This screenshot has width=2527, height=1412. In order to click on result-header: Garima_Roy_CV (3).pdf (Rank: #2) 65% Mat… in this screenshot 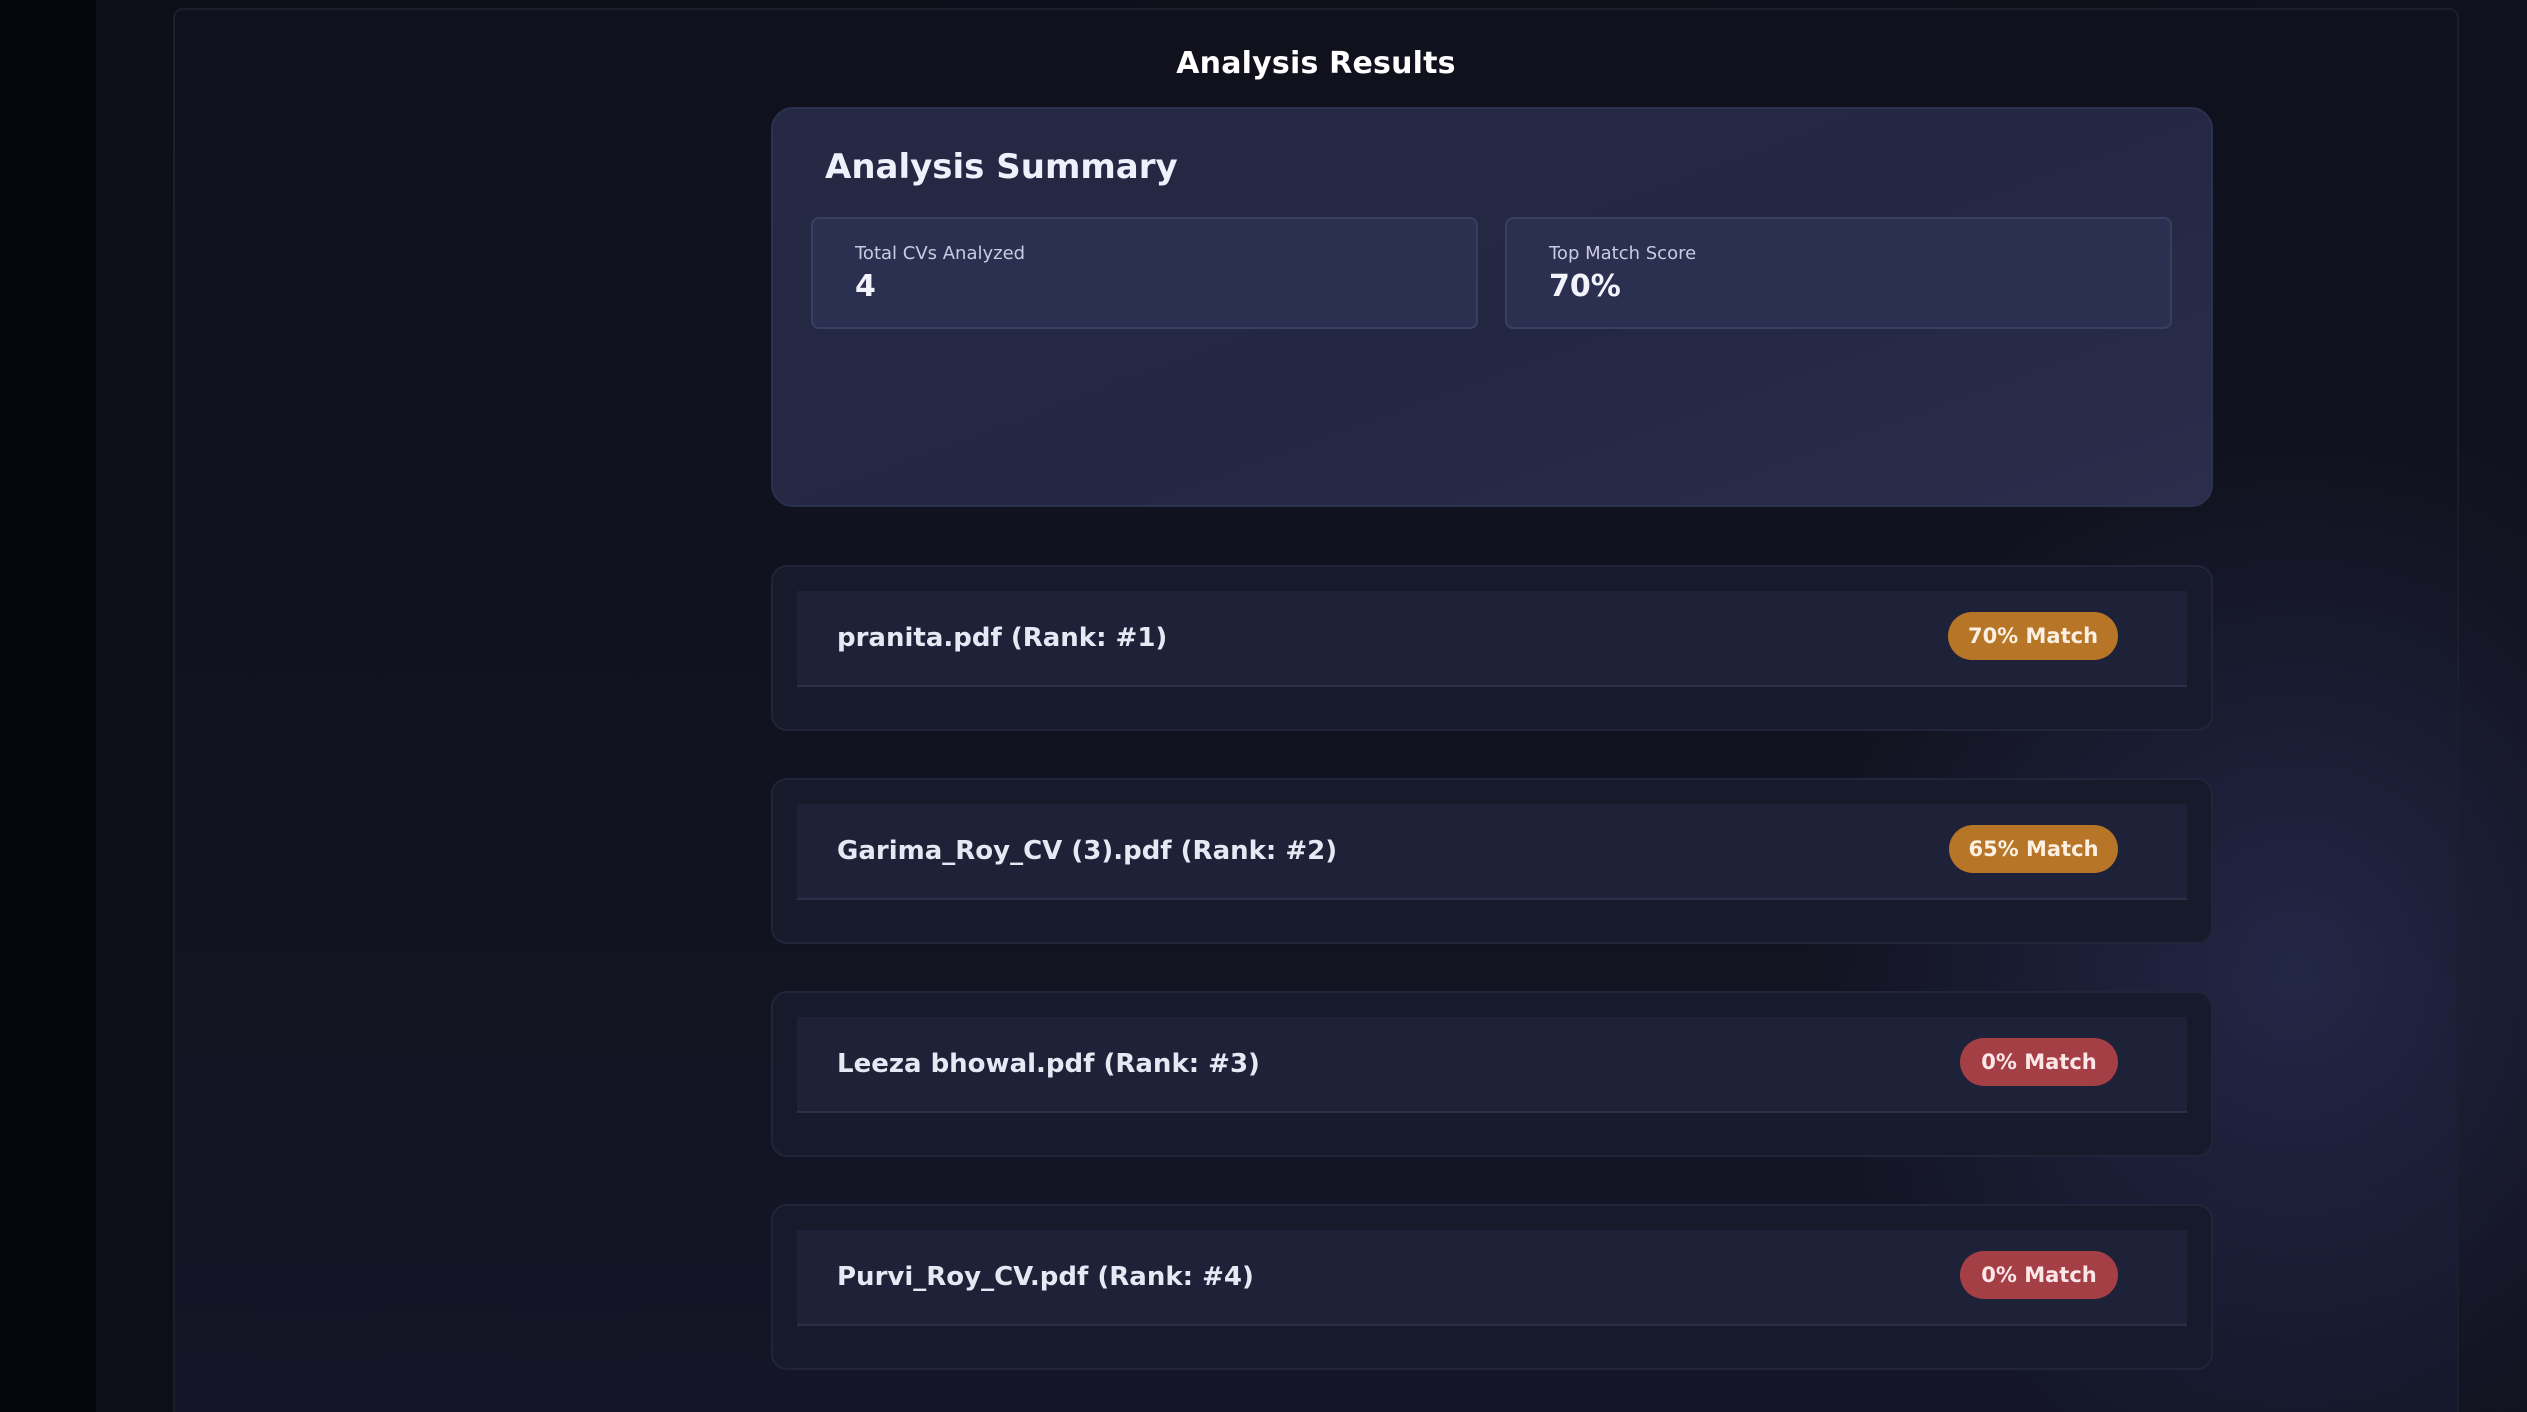, I will do `click(1492, 852)`.